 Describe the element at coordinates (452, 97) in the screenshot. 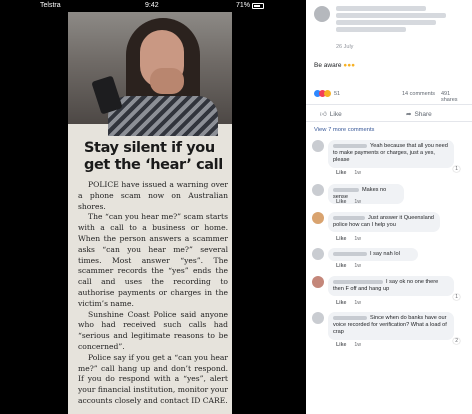

I see `share-count: 491 shares` at that location.